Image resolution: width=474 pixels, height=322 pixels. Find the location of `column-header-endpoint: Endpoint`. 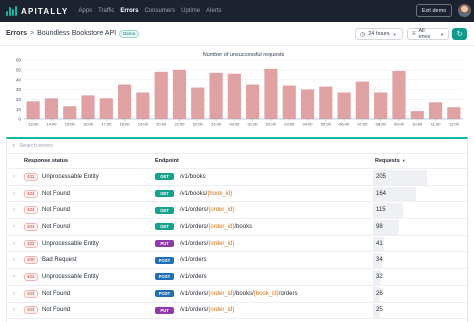

column-header-endpoint: Endpoint is located at coordinates (167, 161).